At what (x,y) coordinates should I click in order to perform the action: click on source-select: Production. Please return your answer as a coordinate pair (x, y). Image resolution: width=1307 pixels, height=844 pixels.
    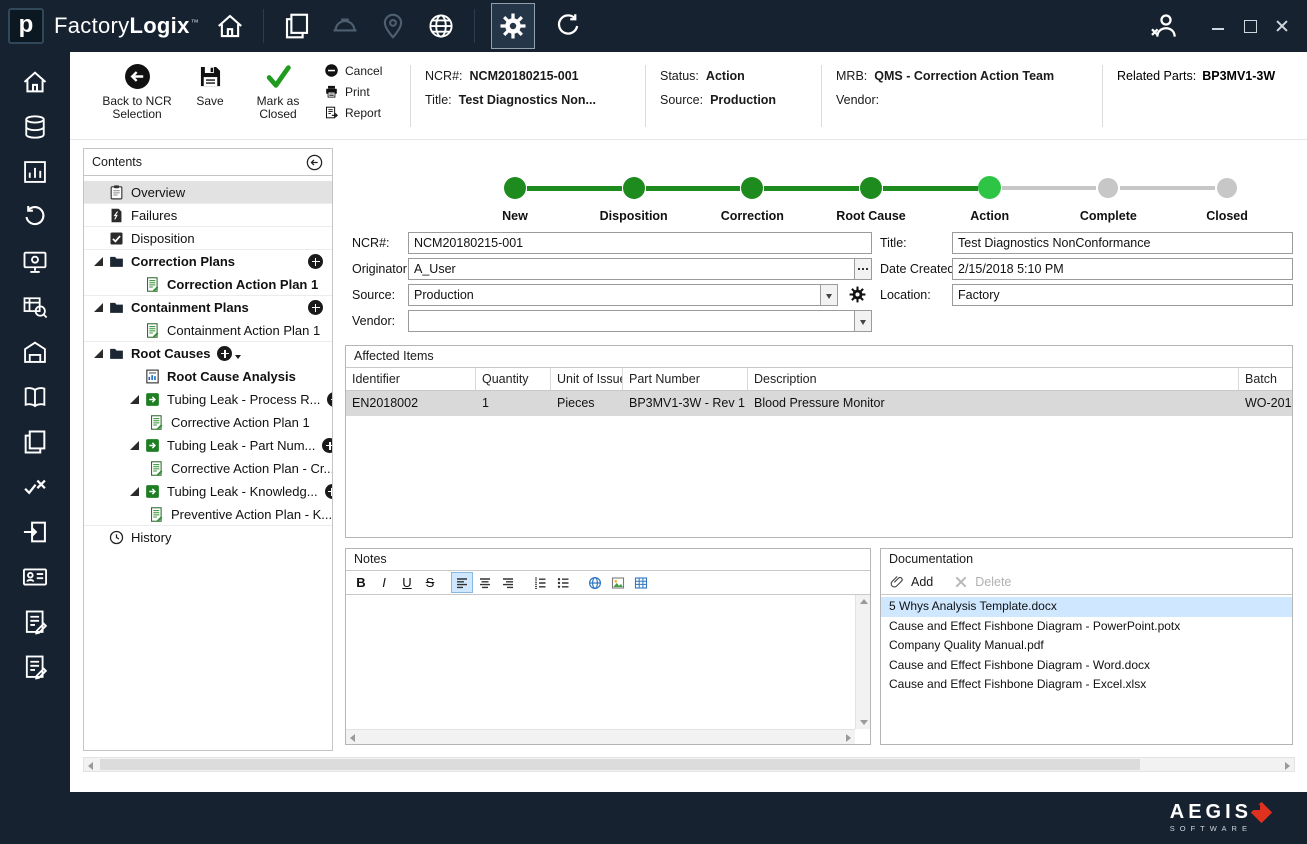
    Looking at the image, I should click on (623, 295).